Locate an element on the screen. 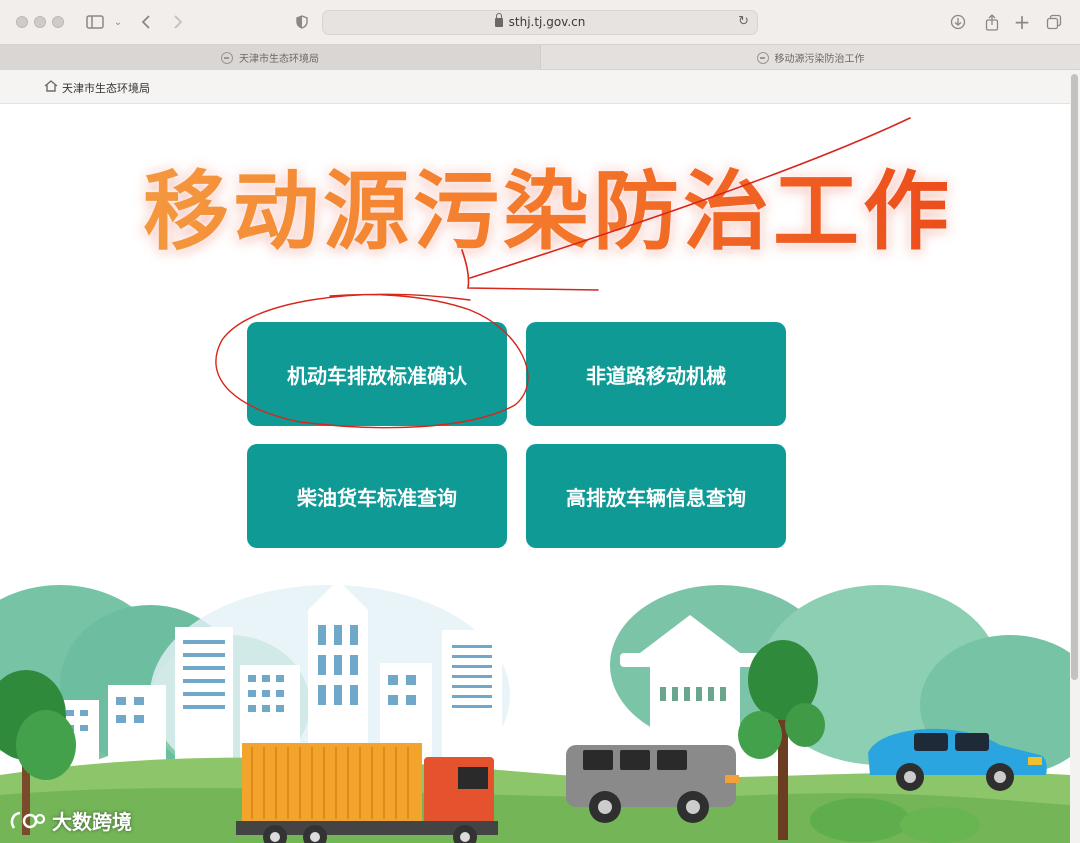 The height and width of the screenshot is (843, 1080). tab-overview-icon is located at coordinates (1054, 22).